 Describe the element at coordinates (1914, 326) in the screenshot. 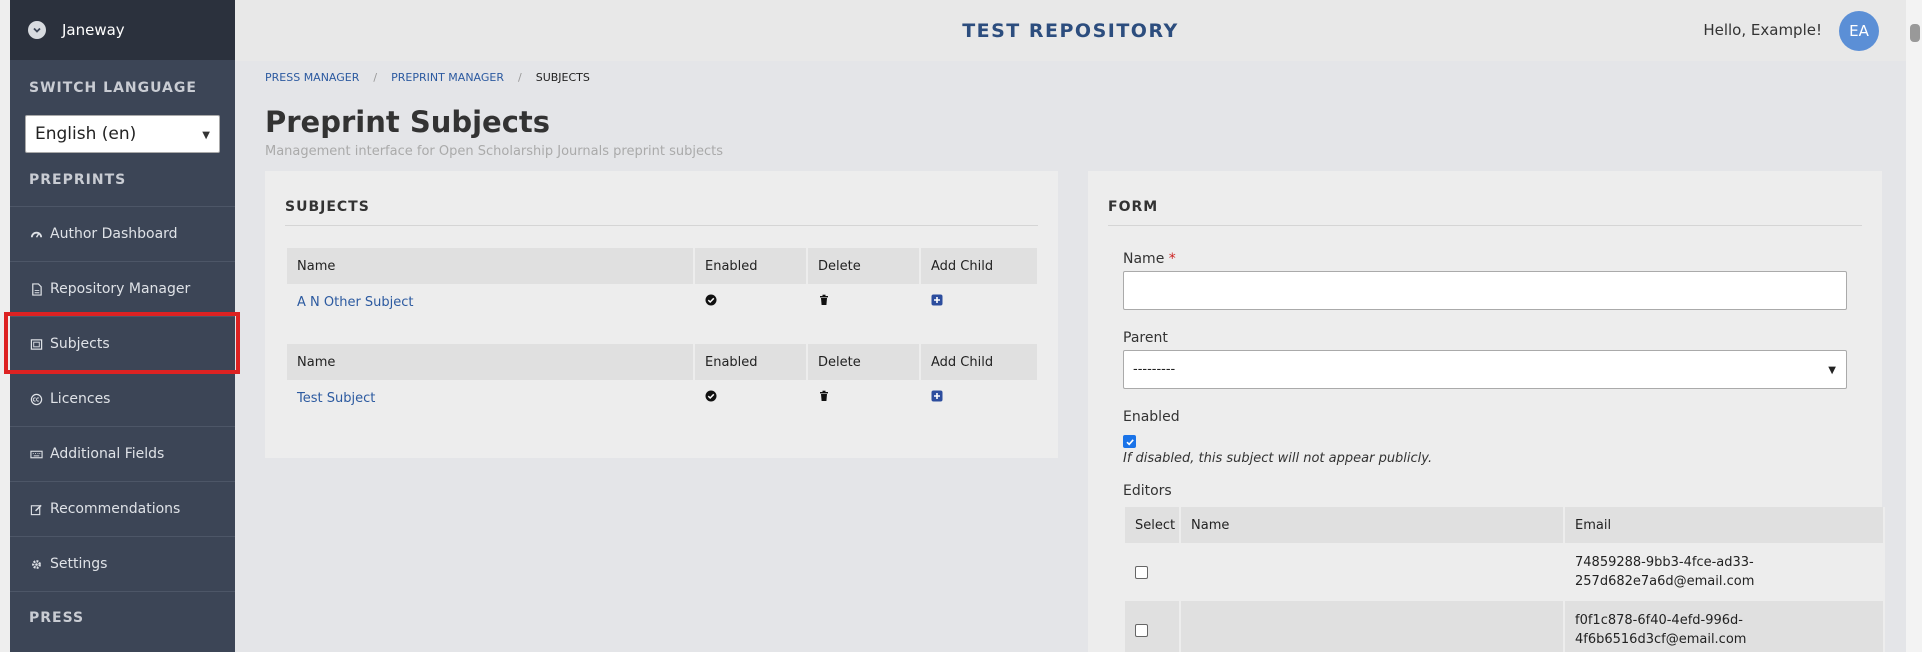

I see `scrollbar` at that location.